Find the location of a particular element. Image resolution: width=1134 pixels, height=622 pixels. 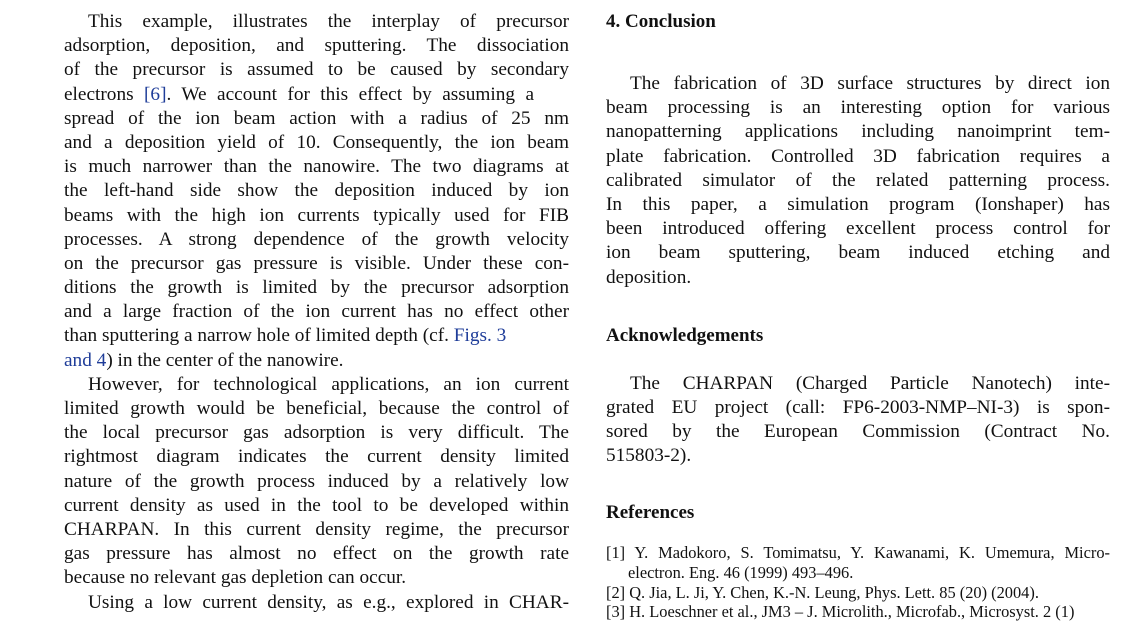

section-heading-references: References is located at coordinates (650, 513).